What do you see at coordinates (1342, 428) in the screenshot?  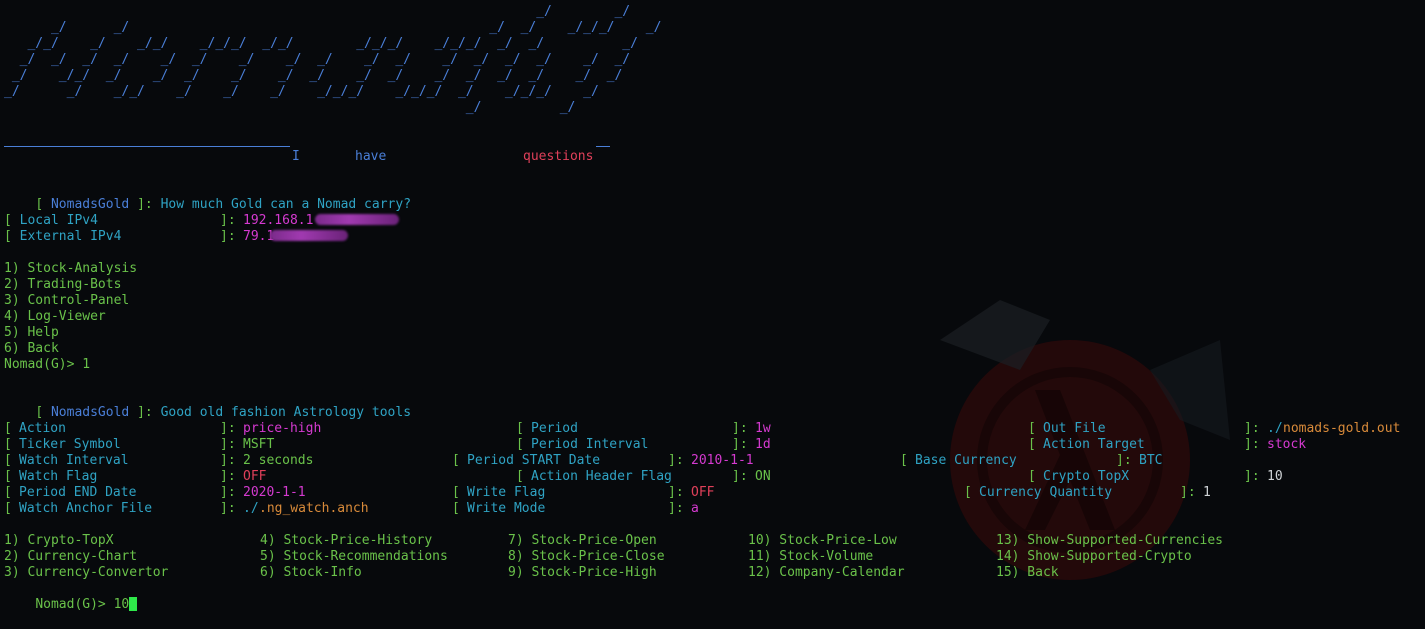 I see `setting-value-outfile: nomads-gold.out` at bounding box center [1342, 428].